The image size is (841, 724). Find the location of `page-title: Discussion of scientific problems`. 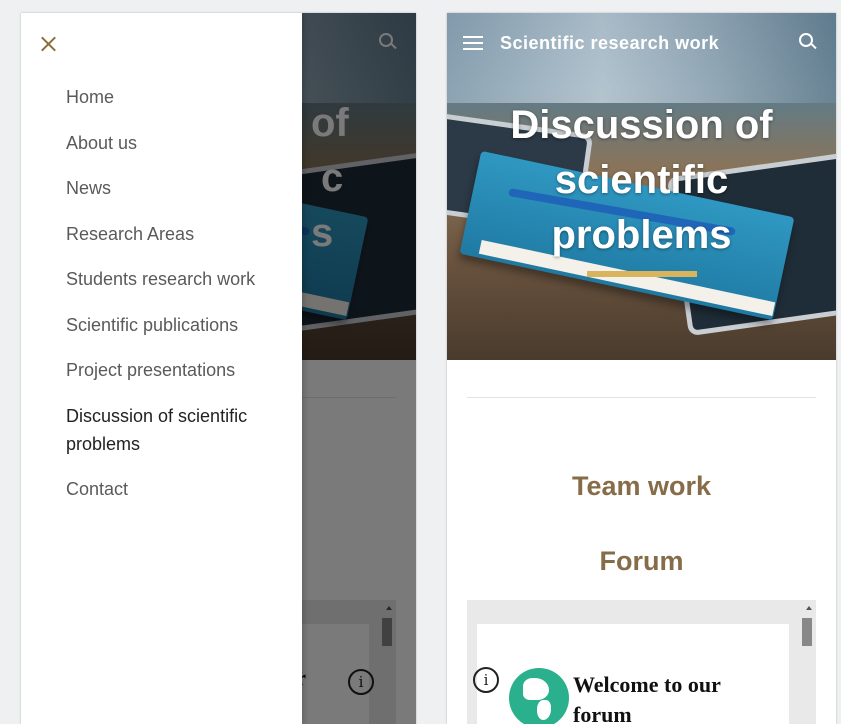

page-title: Discussion of scientific problems is located at coordinates (641, 180).